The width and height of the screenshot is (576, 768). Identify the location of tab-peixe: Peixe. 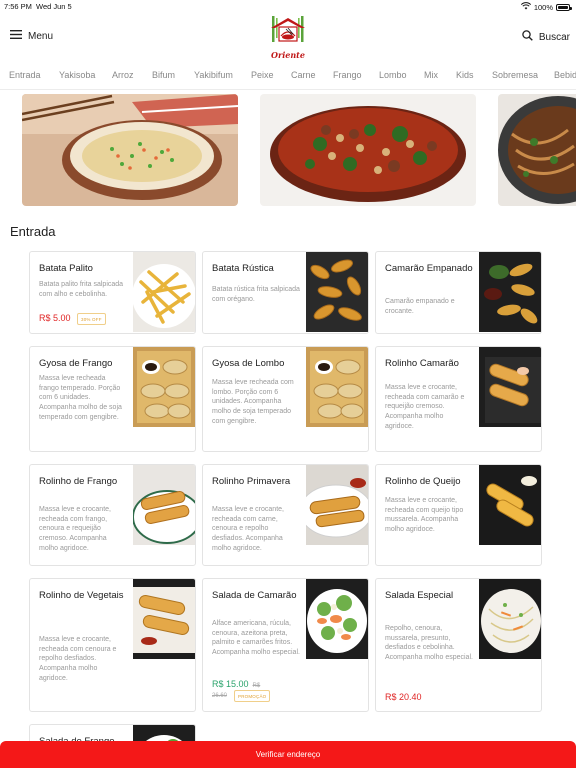
(262, 75).